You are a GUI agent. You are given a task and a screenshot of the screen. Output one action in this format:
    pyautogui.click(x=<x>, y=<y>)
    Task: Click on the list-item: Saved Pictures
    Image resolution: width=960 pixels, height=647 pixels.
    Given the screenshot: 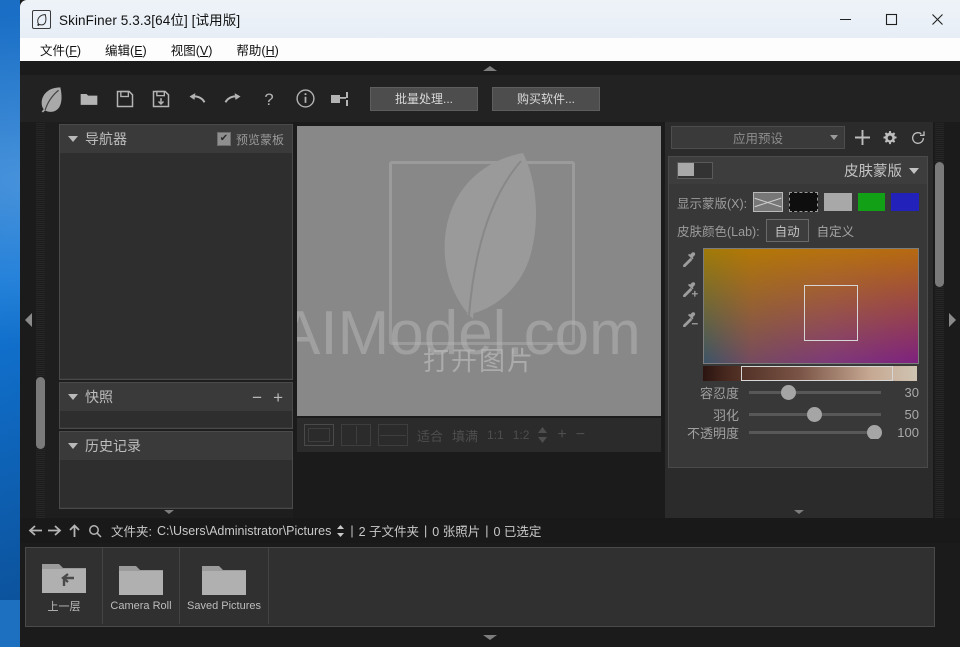 What is the action you would take?
    pyautogui.click(x=224, y=586)
    